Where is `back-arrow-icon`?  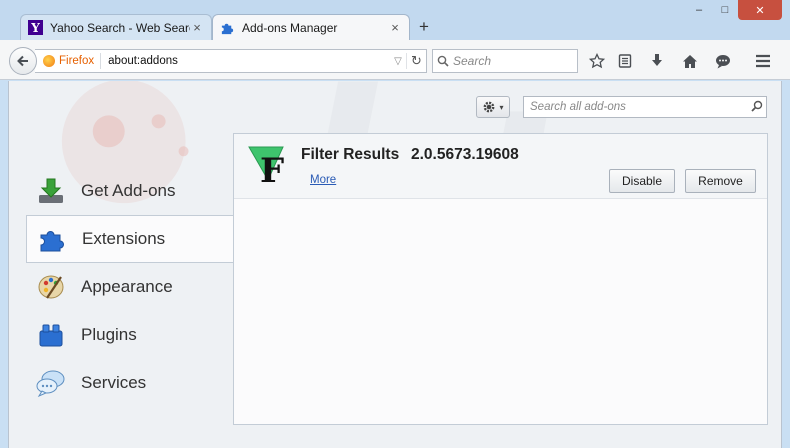 back-arrow-icon is located at coordinates (22, 61).